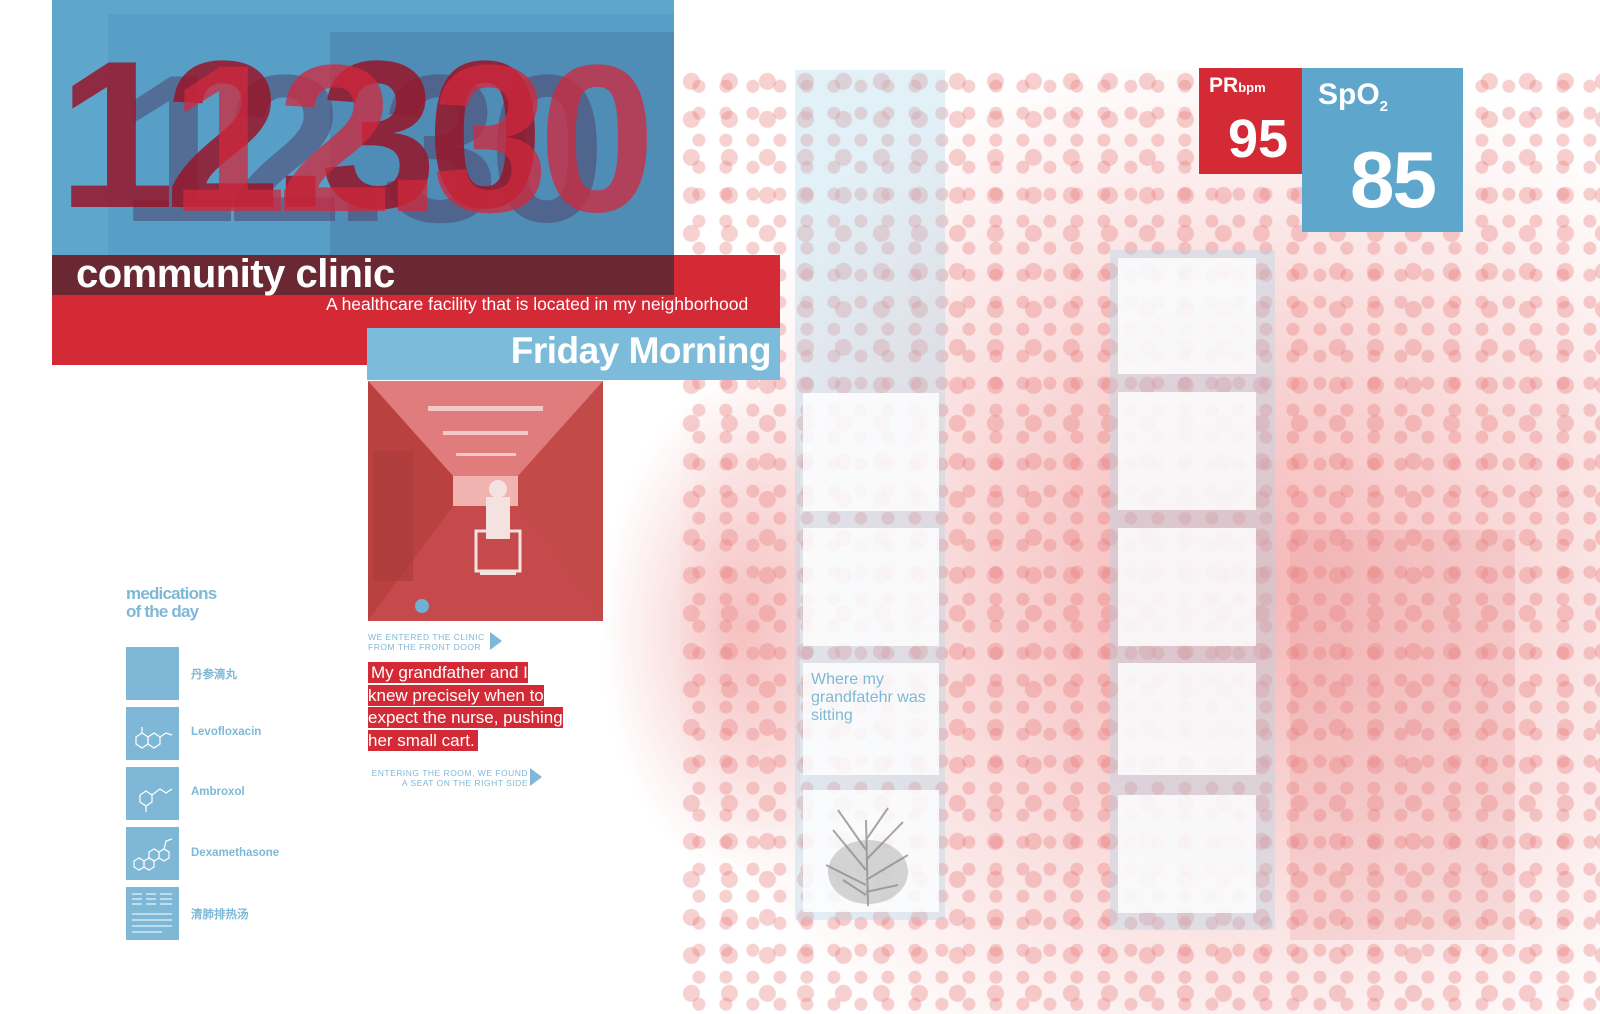 The height and width of the screenshot is (1014, 1600). Describe the element at coordinates (641, 350) in the screenshot. I see `day-label: Friday Morning` at that location.